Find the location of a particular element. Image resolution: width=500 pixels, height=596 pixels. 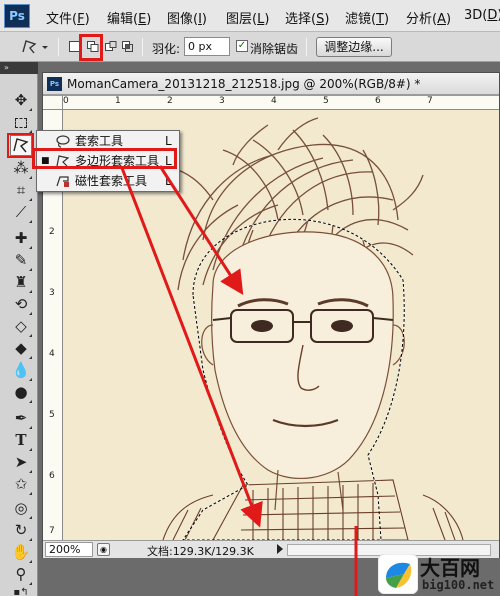

custom-shape-tool-icon: ✩ is located at coordinates (21, 484).